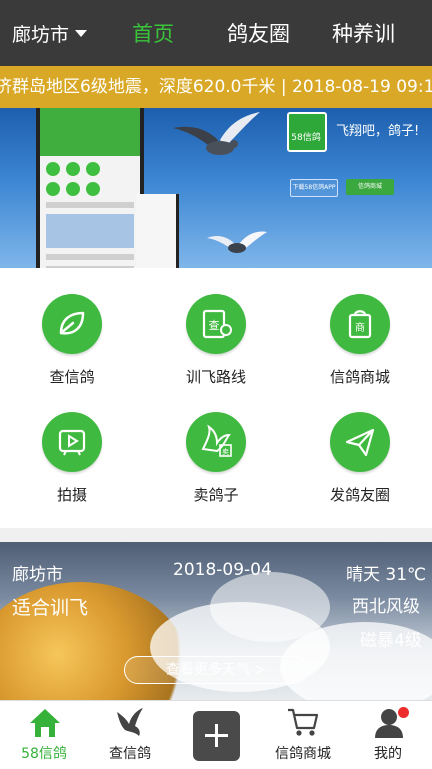  What do you see at coordinates (41, 34) in the screenshot?
I see `city-name: 廊坊市` at bounding box center [41, 34].